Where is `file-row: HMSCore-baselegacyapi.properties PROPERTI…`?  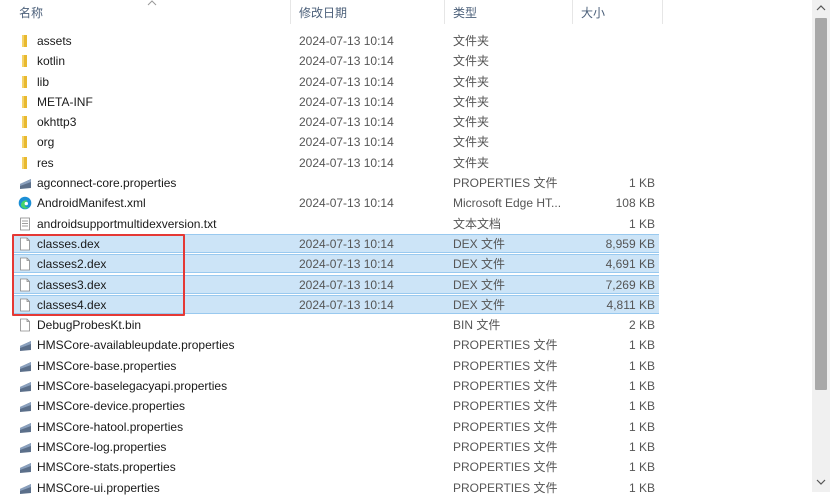 file-row: HMSCore-baselegacyapi.properties PROPERTI… is located at coordinates (406, 386).